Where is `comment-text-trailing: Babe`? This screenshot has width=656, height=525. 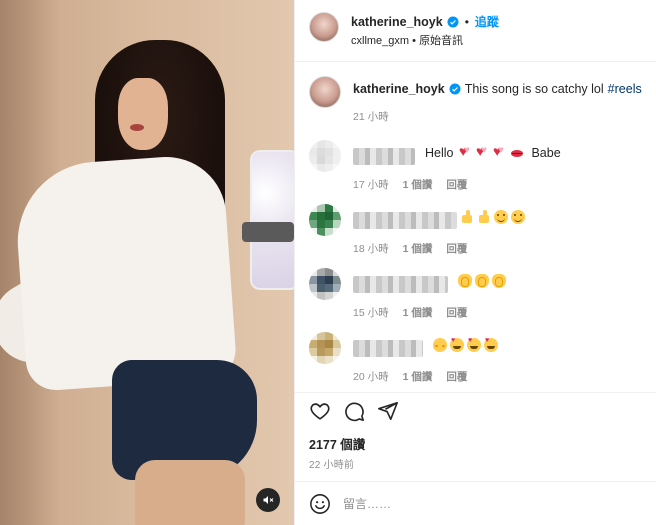 comment-text-trailing: Babe is located at coordinates (546, 153).